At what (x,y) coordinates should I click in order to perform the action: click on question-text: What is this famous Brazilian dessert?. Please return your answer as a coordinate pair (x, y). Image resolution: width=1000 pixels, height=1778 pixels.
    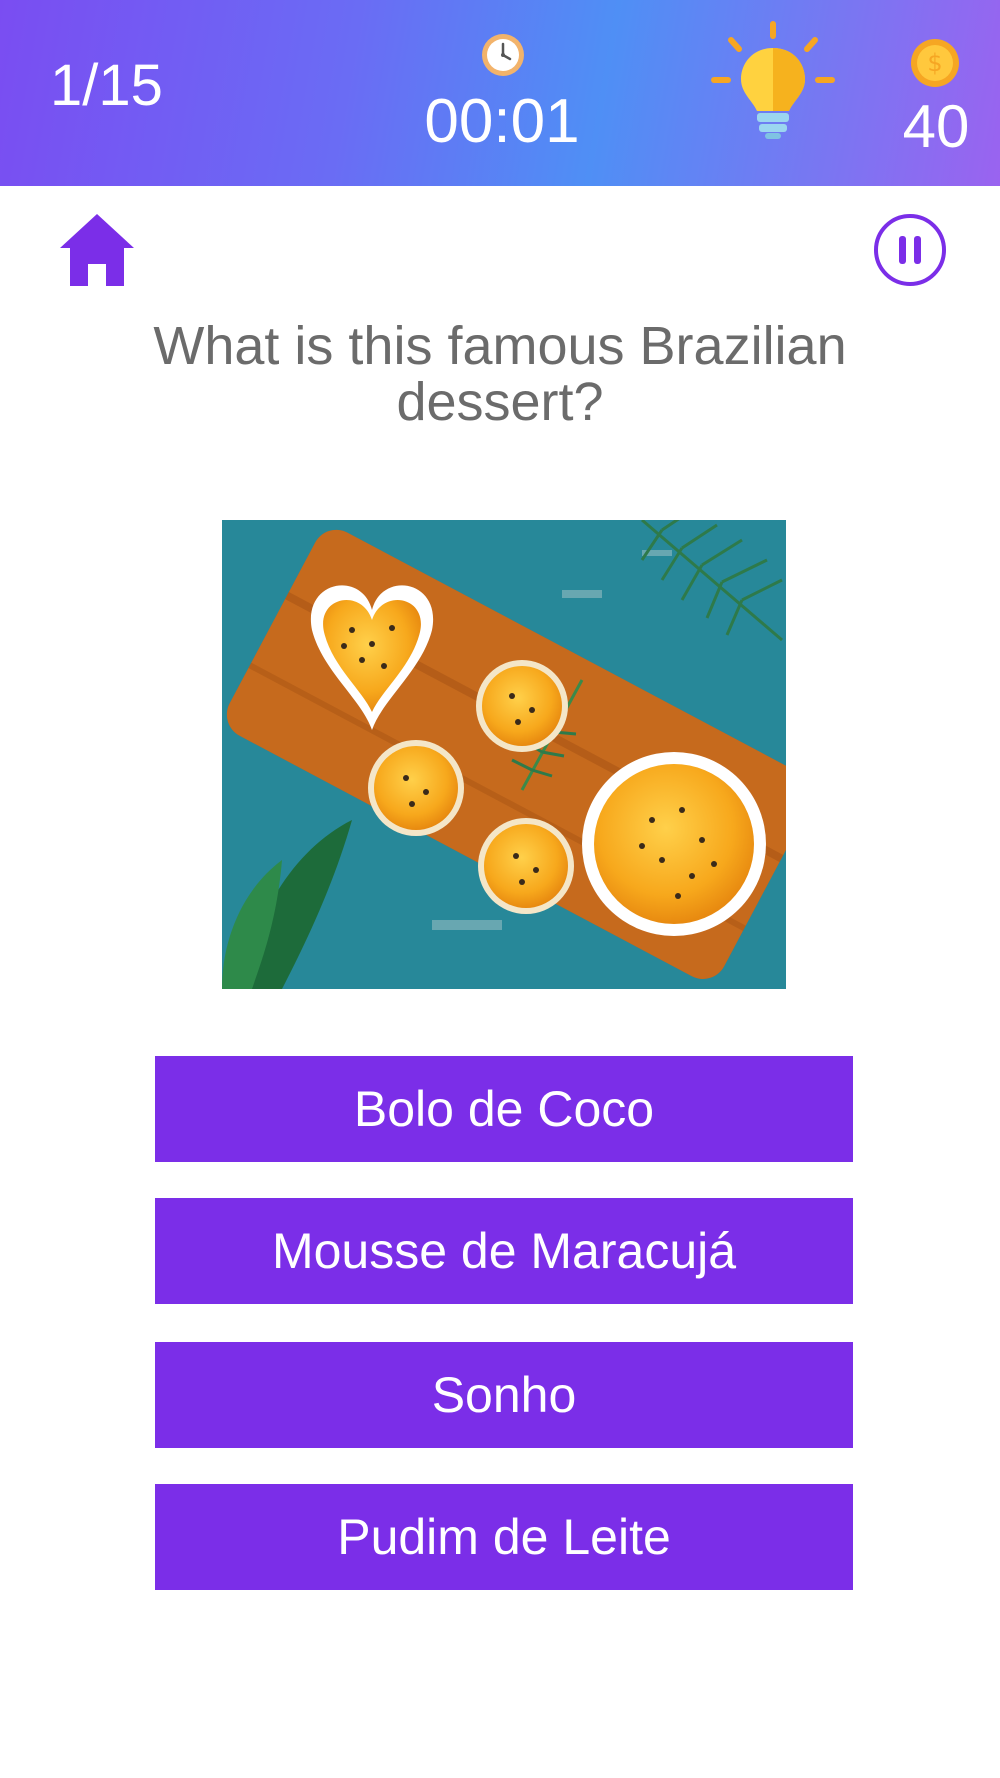
    Looking at the image, I should click on (500, 374).